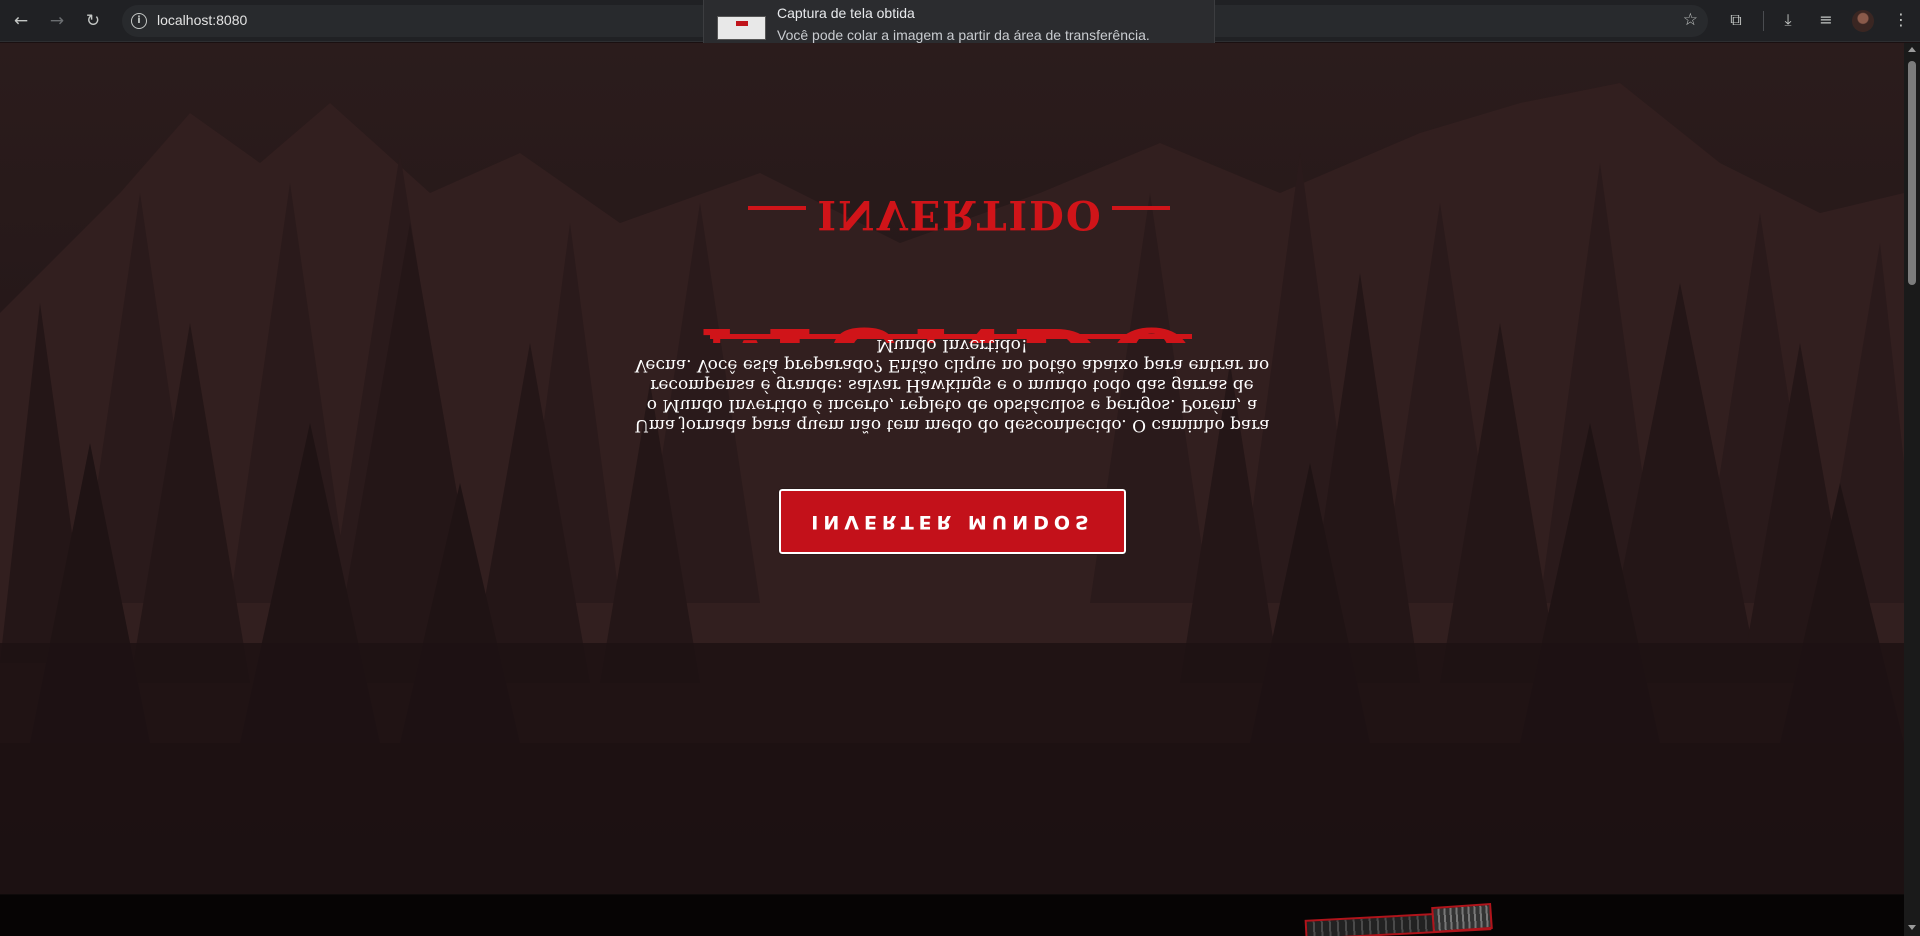 This screenshot has height=936, width=1920. I want to click on kebab-menu-icon: ⋮, so click(1901, 20).